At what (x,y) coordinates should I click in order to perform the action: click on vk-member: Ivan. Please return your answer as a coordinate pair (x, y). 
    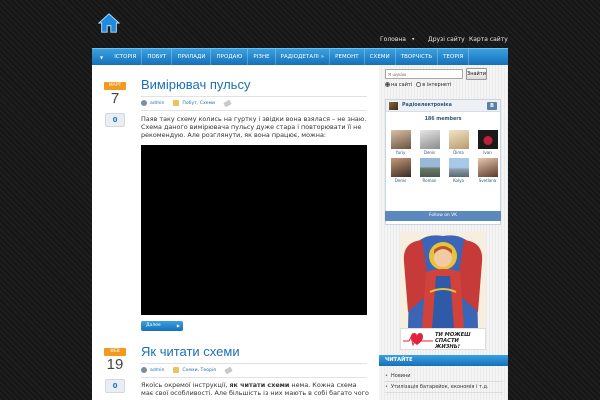
    Looking at the image, I should click on (487, 142).